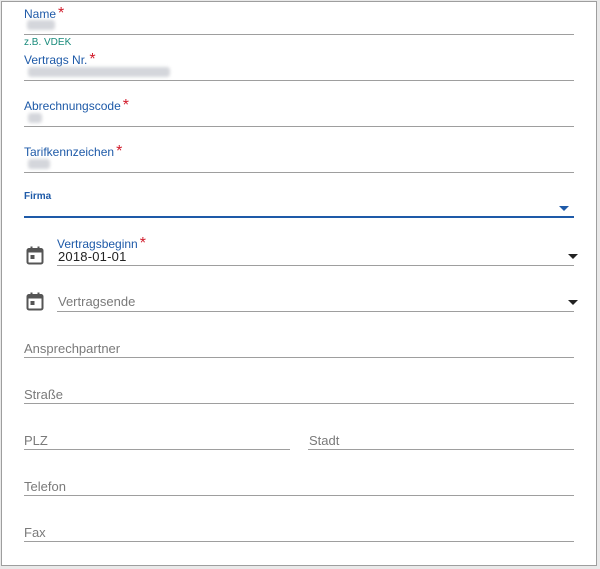 The width and height of the screenshot is (600, 569). I want to click on vertragsbeginn-underline, so click(315, 265).